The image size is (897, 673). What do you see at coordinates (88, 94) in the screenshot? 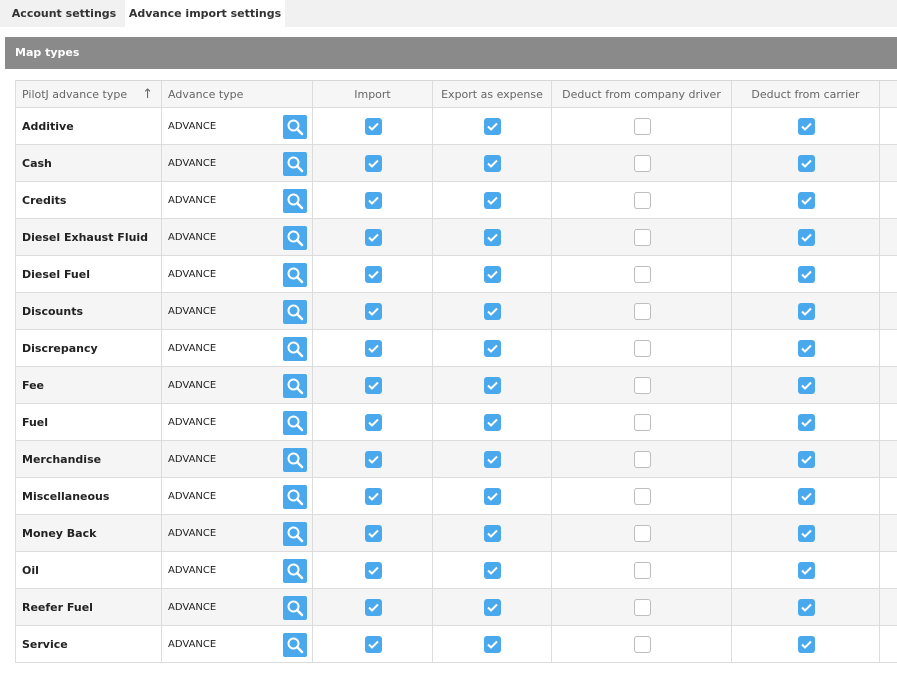
I see `column-header-pilotj-type: PilotJ advance type ↑` at bounding box center [88, 94].